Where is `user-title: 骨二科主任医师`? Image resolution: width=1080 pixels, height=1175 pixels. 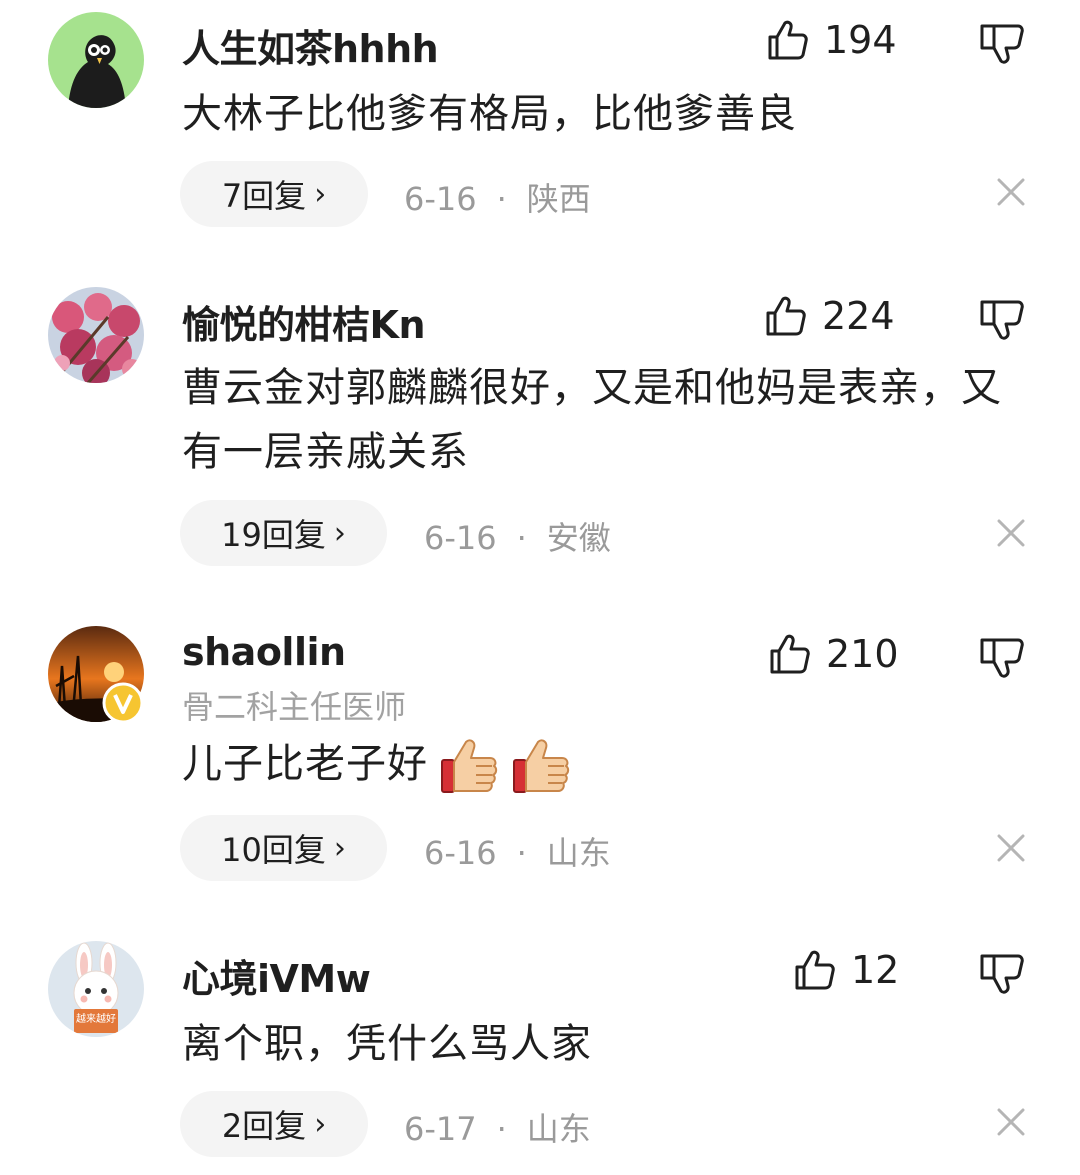
user-title: 骨二科主任医师 is located at coordinates (294, 707).